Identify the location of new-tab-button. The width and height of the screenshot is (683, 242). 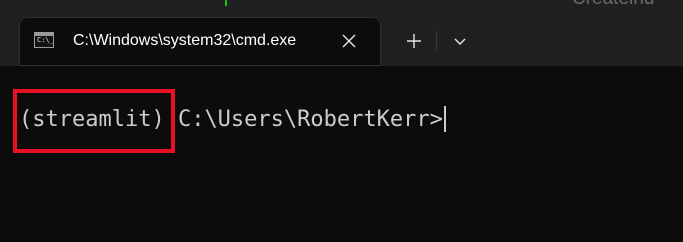
(414, 41).